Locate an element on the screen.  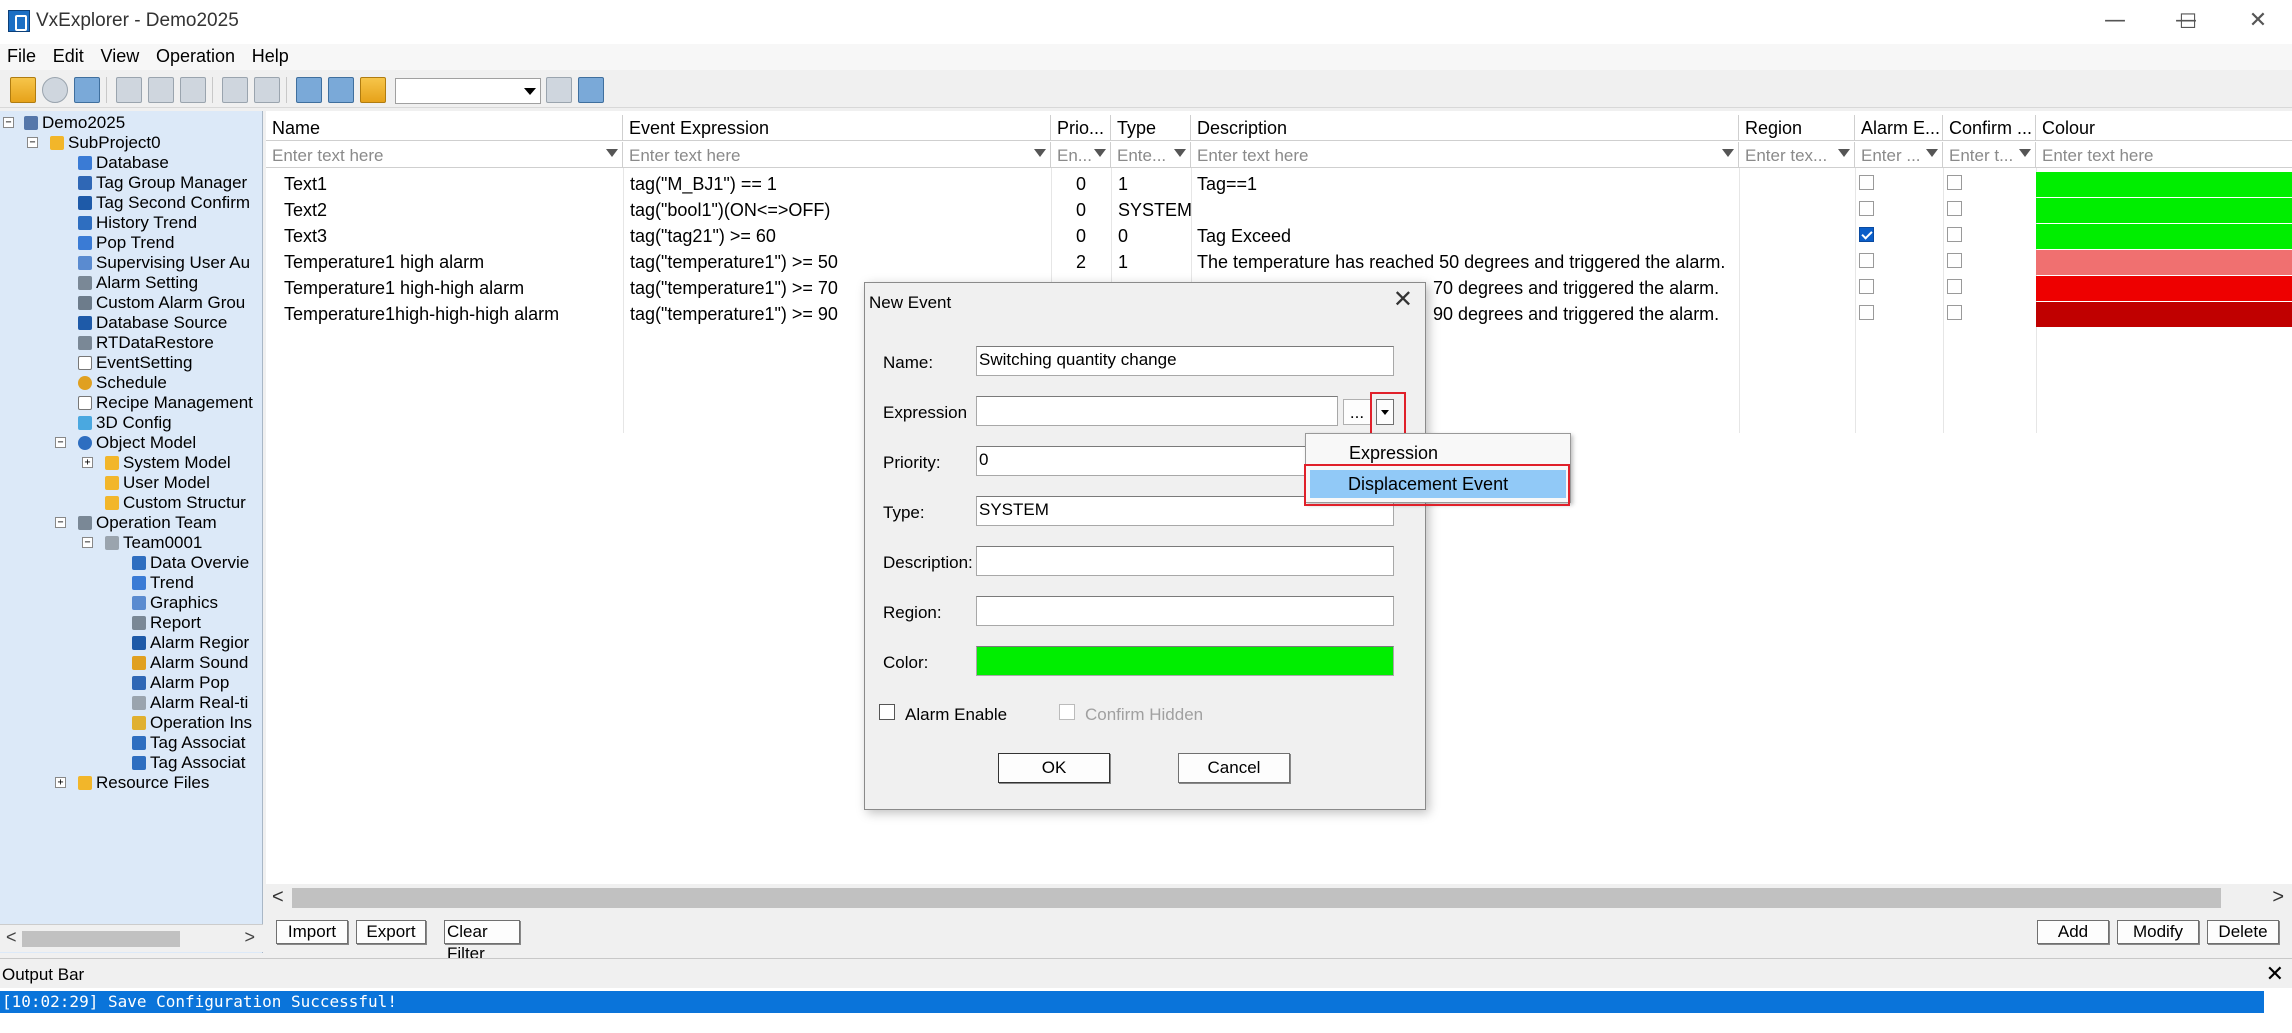
table-row: Text2 tag("bool1")(ON<=>OFF) 0 SYSTEM is located at coordinates (1279, 210).